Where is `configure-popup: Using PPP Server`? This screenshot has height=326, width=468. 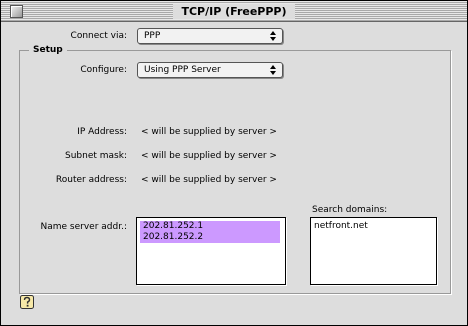
configure-popup: Using PPP Server is located at coordinates (210, 70).